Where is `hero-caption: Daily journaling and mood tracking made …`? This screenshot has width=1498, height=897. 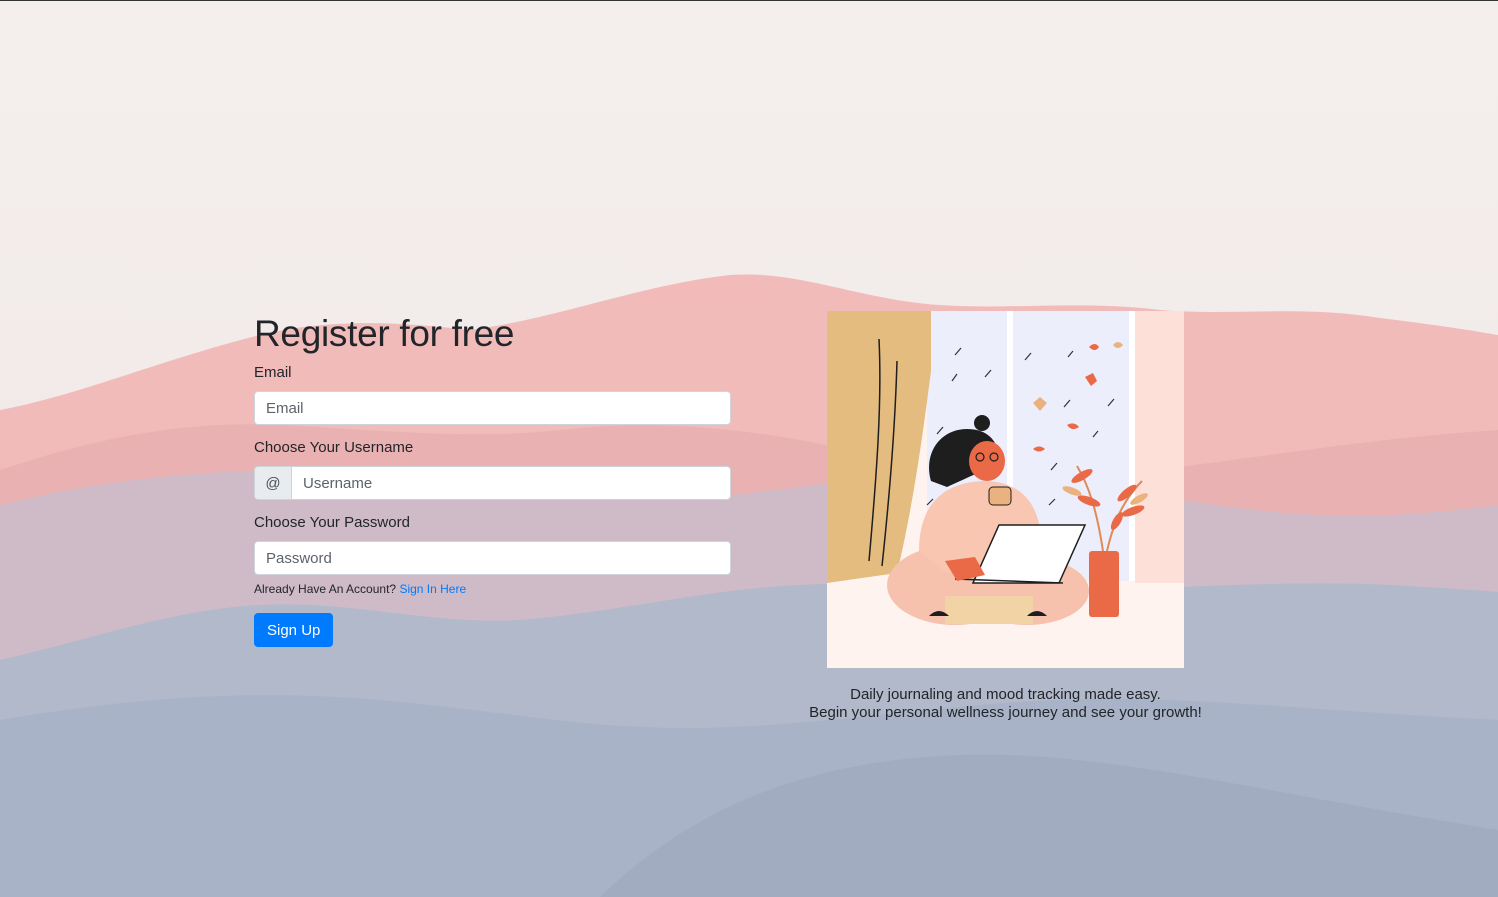
hero-caption: Daily journaling and mood tracking made … is located at coordinates (1005, 704).